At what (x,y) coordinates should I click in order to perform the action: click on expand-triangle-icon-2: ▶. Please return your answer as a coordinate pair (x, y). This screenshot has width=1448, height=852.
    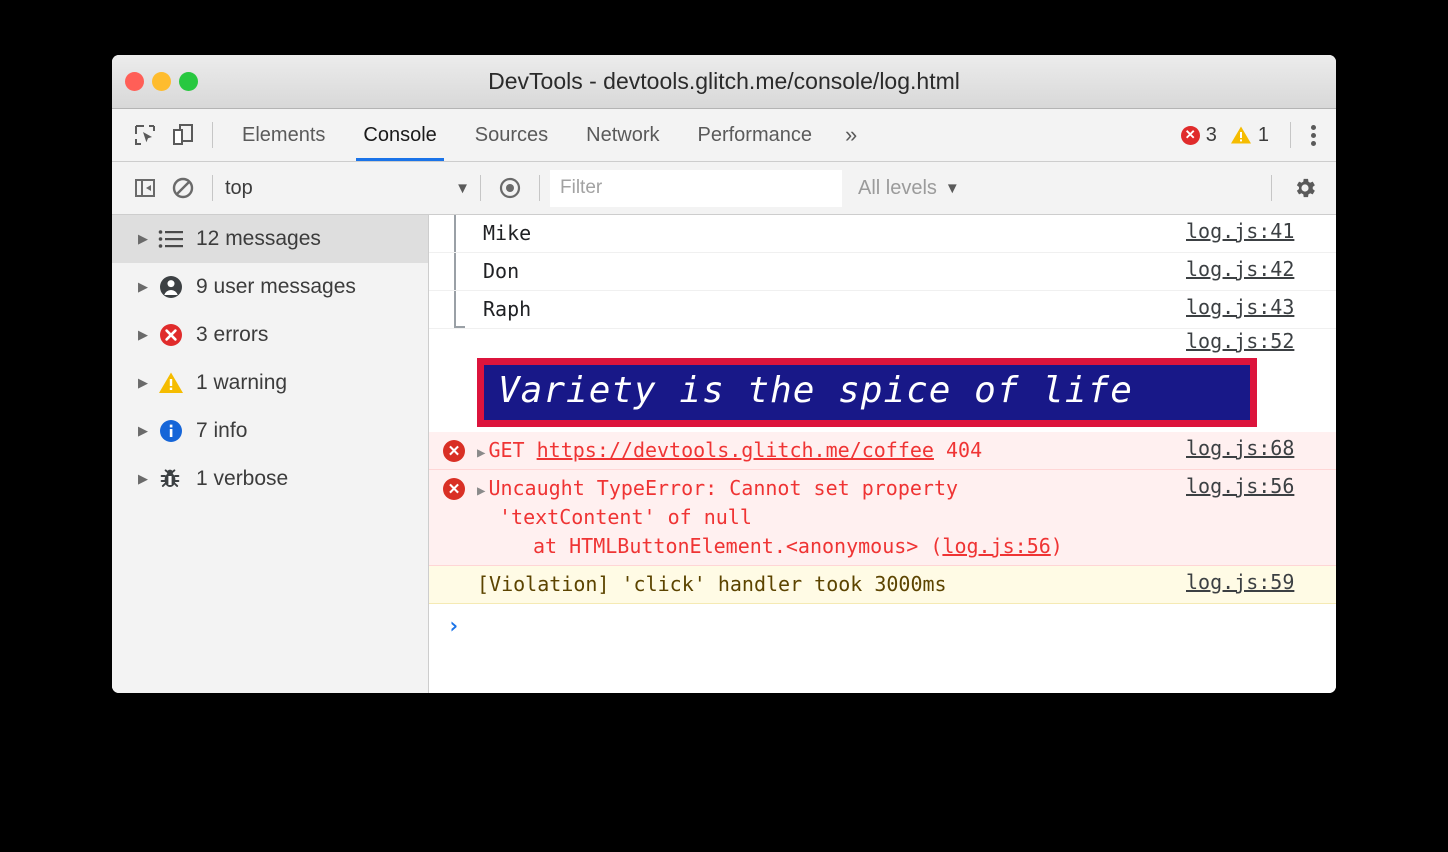
    Looking at the image, I should click on (481, 491).